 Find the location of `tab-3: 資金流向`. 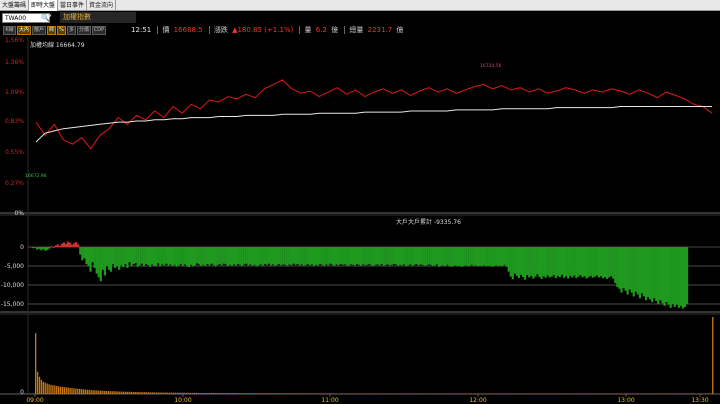

tab-3: 資金流向 is located at coordinates (102, 5).